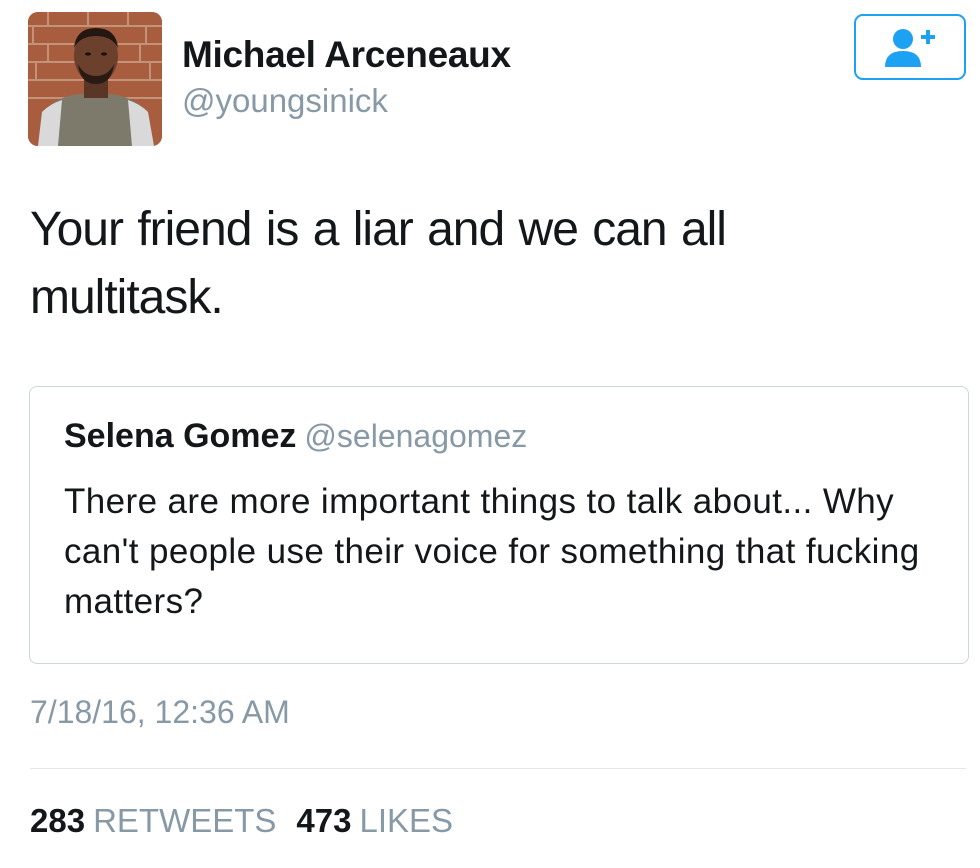  What do you see at coordinates (324, 820) in the screenshot?
I see `likes-count: 473` at bounding box center [324, 820].